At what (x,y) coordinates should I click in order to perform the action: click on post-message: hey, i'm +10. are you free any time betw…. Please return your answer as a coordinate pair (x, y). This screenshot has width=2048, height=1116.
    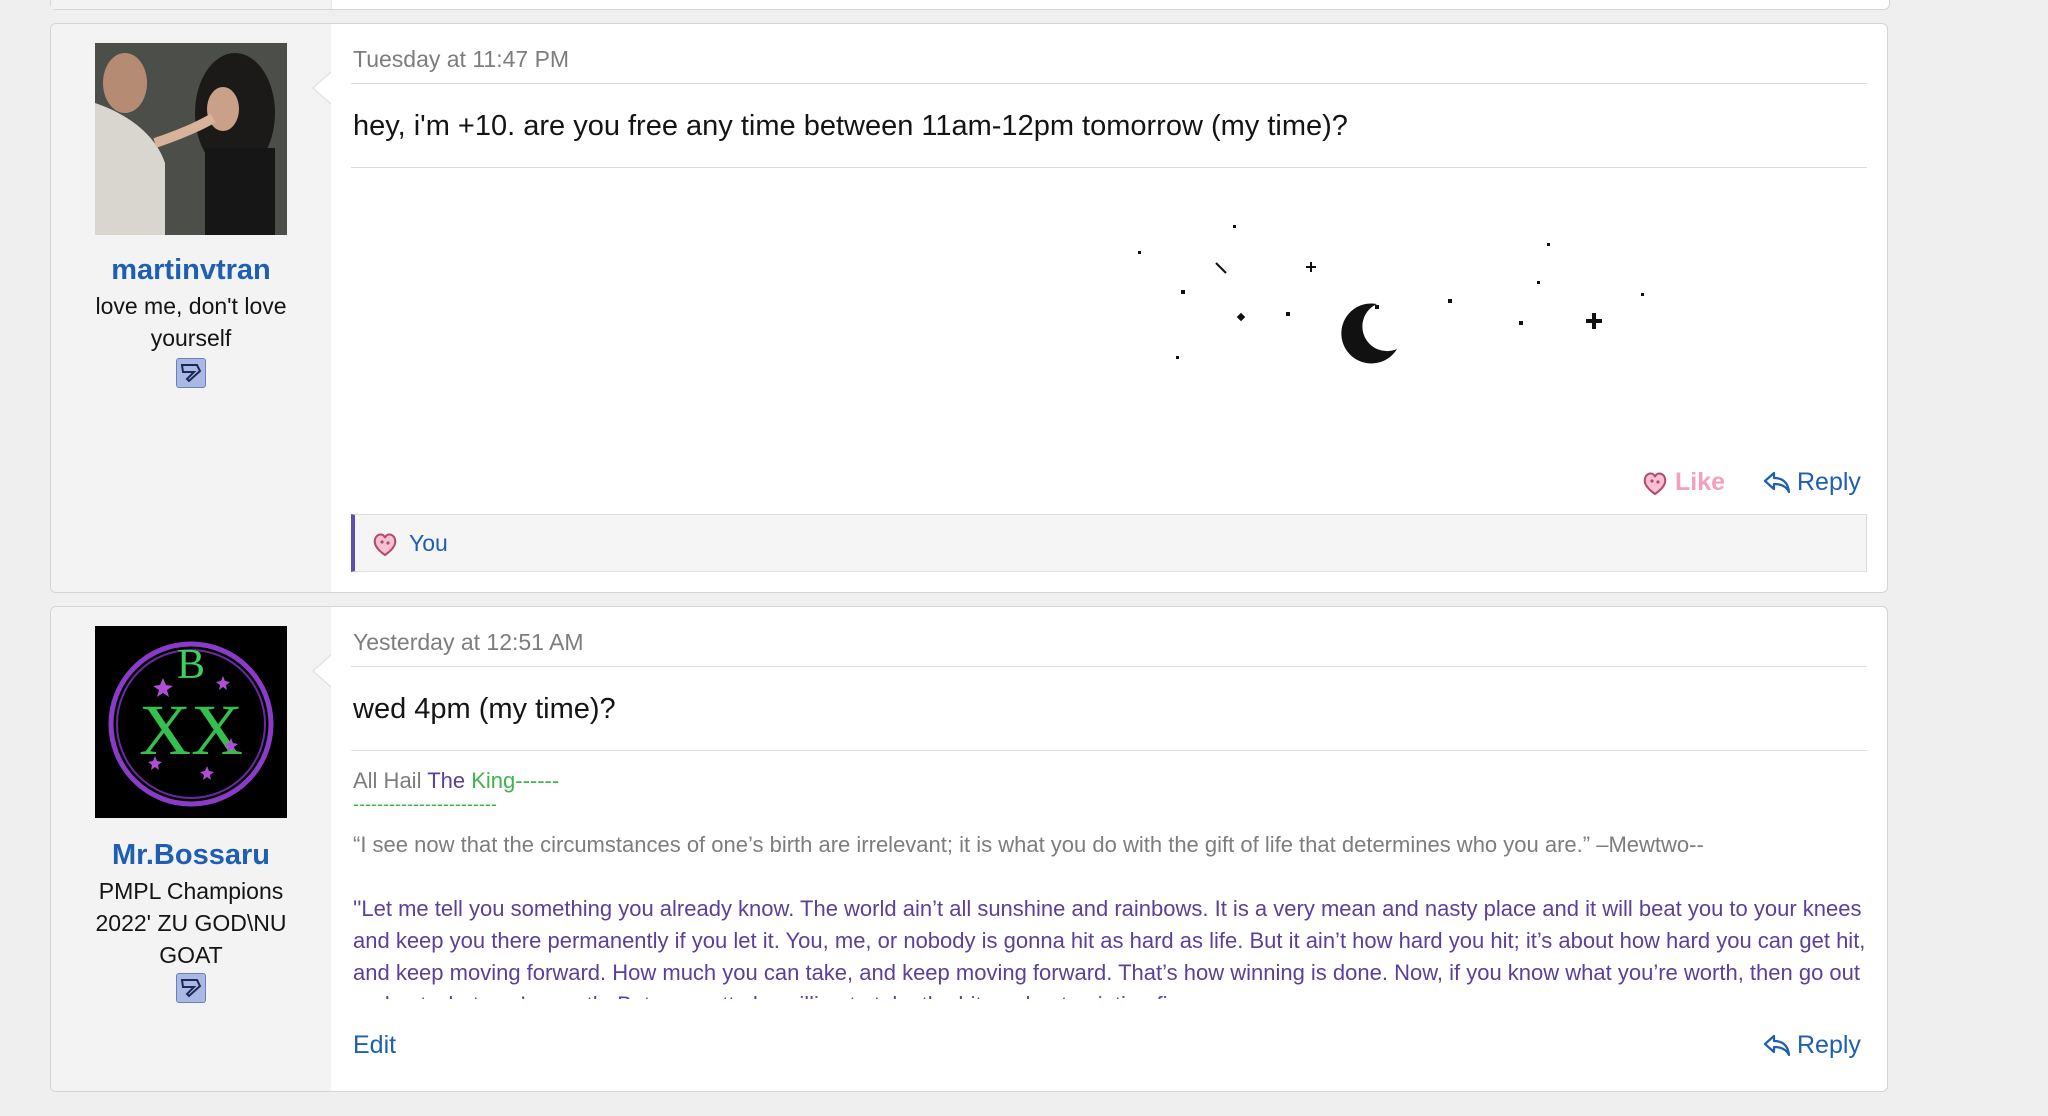
    Looking at the image, I should click on (850, 126).